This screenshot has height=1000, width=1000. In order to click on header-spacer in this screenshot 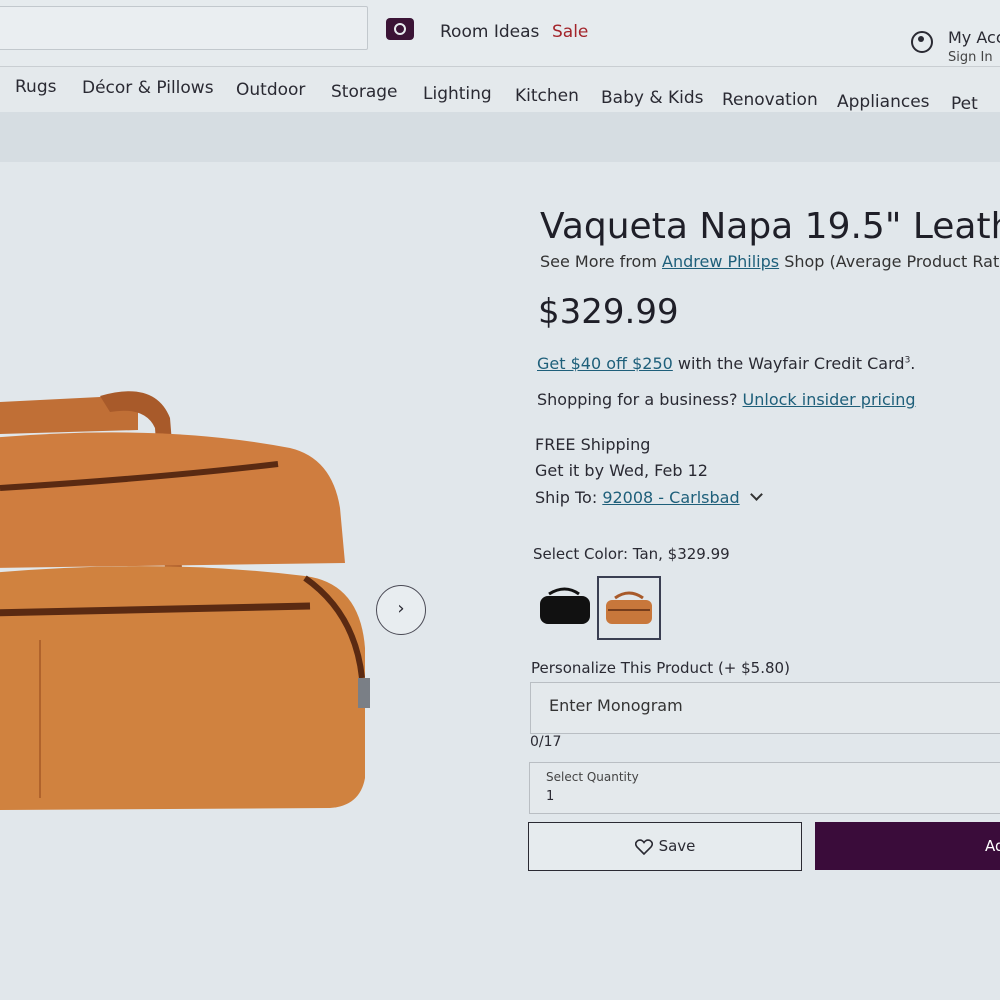, I will do `click(500, 137)`.